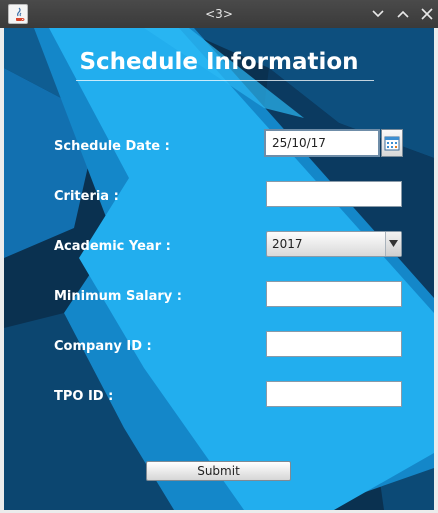 This screenshot has width=438, height=513. Describe the element at coordinates (403, 14) in the screenshot. I see `chevron-up-icon` at that location.